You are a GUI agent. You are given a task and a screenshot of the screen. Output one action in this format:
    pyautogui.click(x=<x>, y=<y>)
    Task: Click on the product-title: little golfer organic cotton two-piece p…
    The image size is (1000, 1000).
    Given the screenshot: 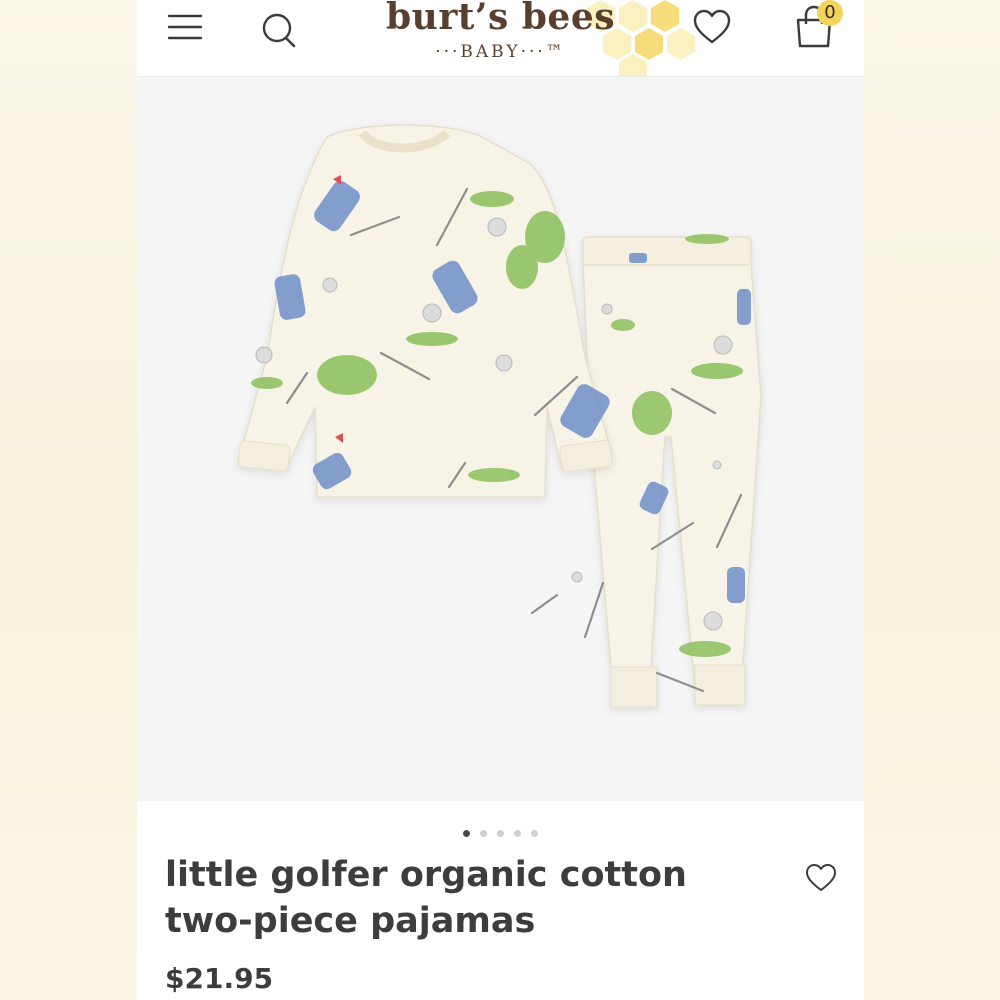 What is the action you would take?
    pyautogui.click(x=455, y=898)
    